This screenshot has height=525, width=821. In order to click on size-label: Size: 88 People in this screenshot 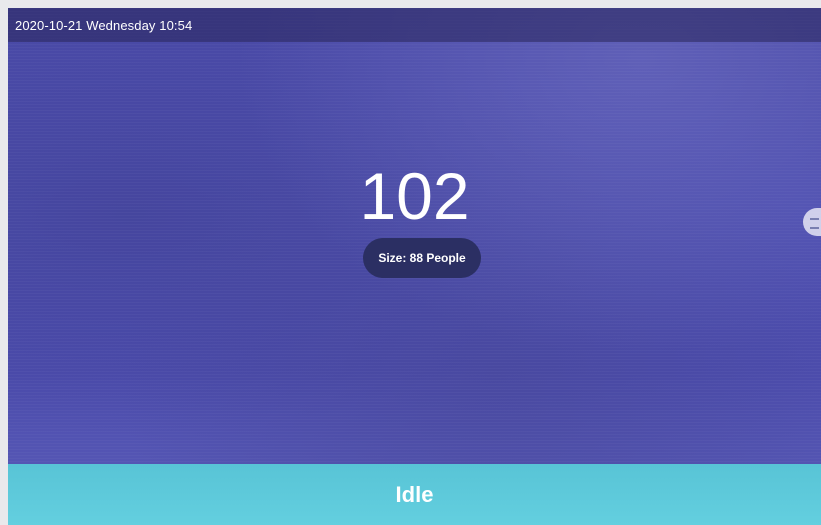, I will do `click(422, 258)`.